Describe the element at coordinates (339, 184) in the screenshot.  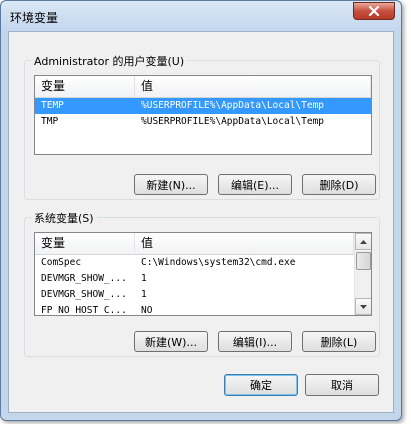
I see `user-delete-button: 删除(D)` at that location.